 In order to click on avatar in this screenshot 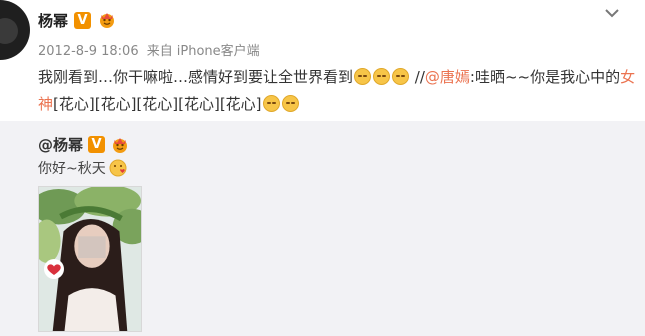, I will do `click(15, 30)`.